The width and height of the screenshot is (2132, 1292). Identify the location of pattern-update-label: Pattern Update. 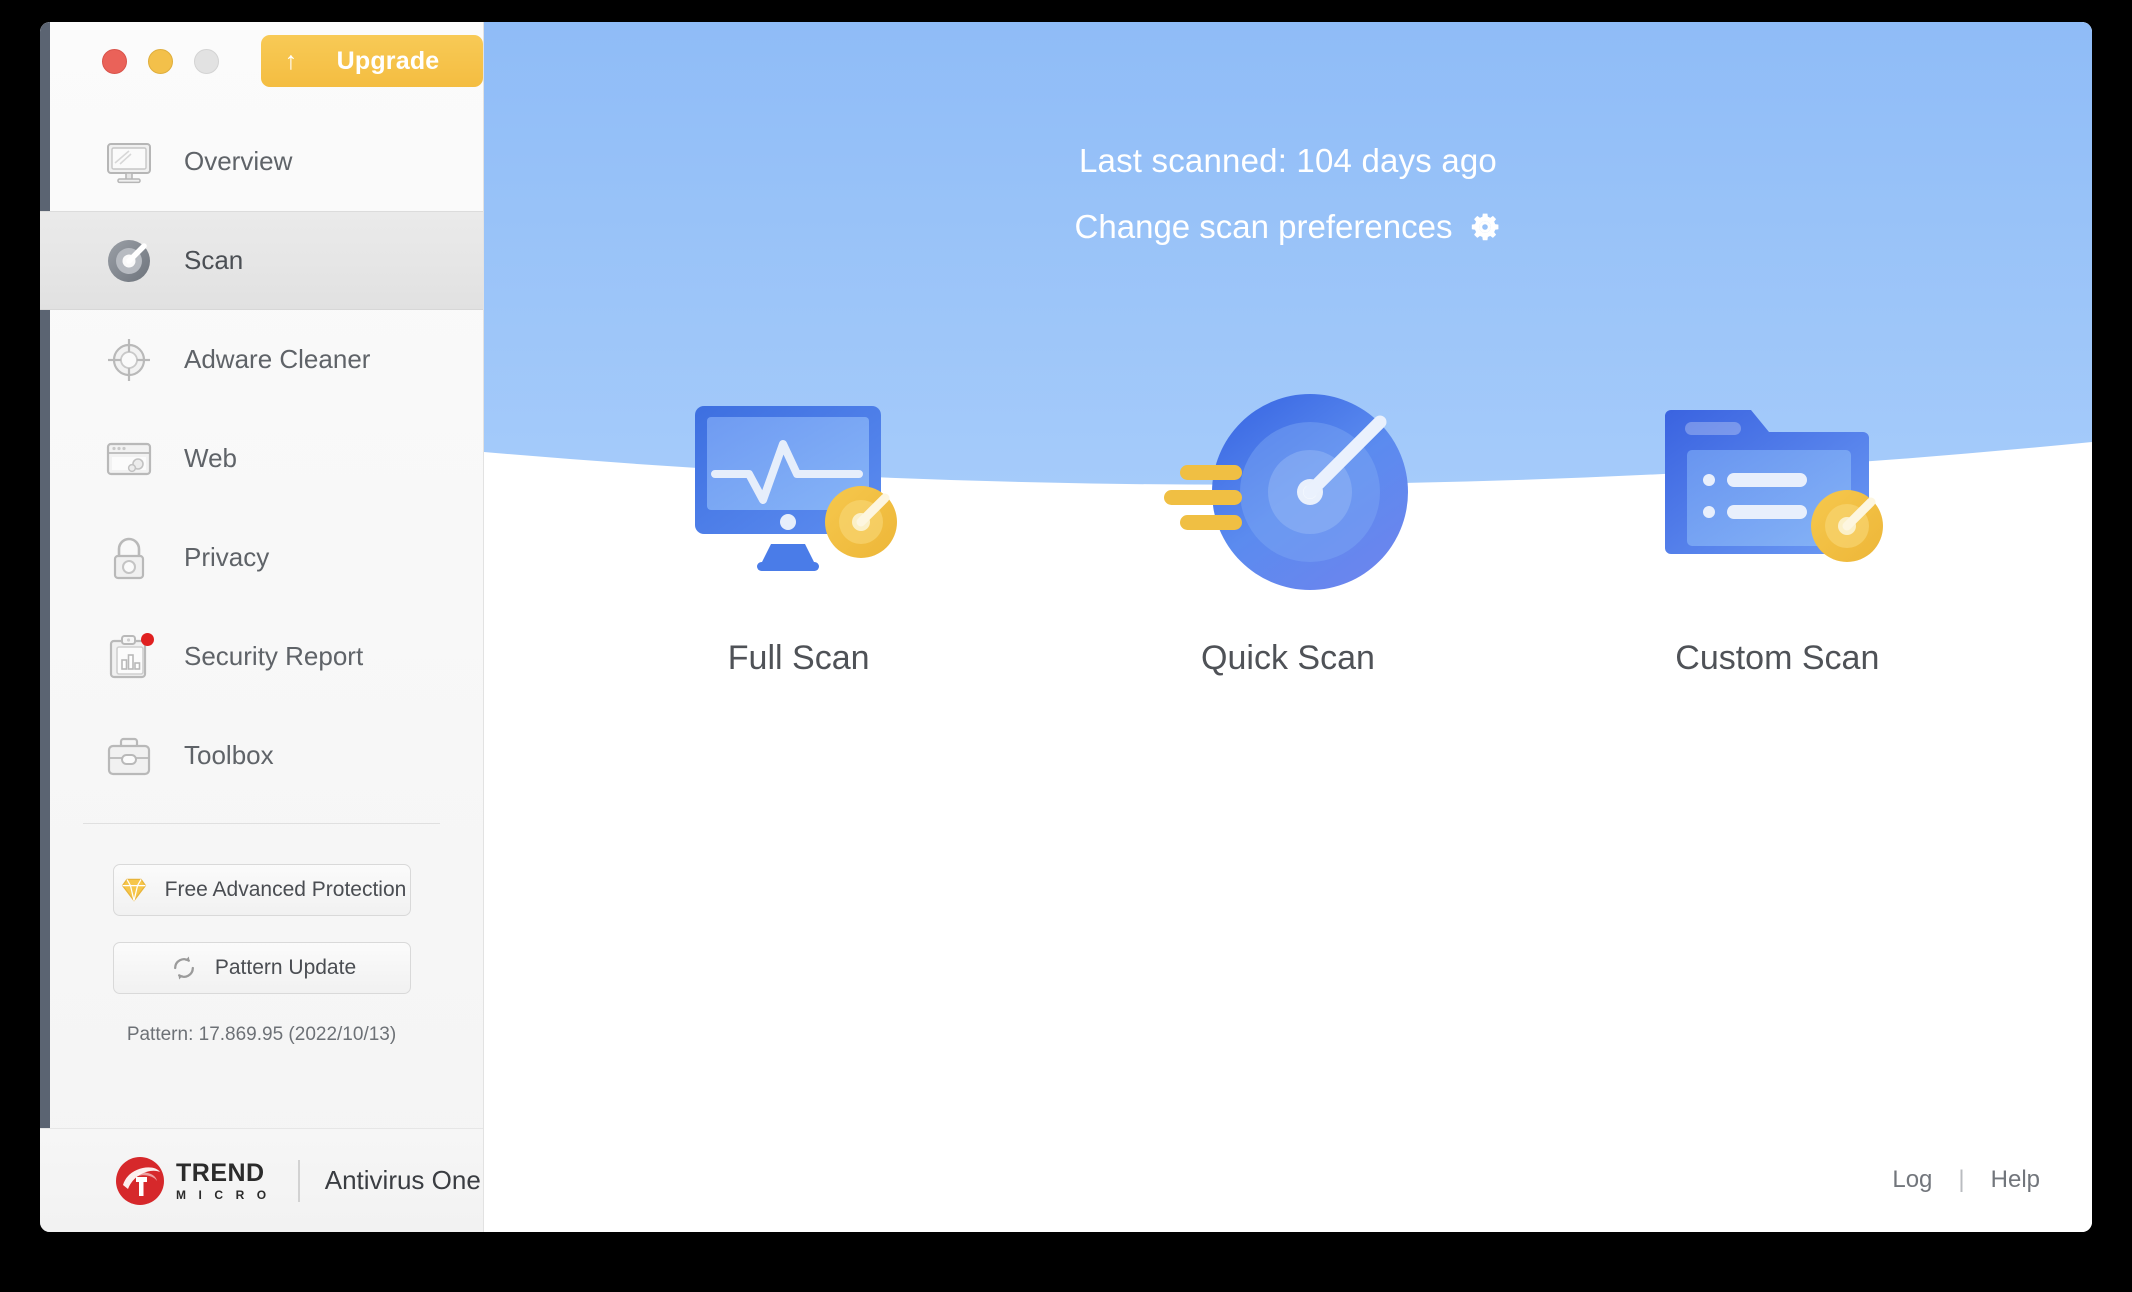
(285, 967).